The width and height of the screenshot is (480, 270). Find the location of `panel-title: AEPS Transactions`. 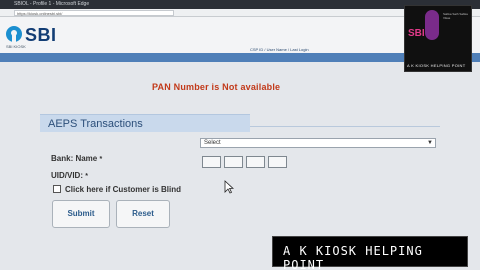

panel-title: AEPS Transactions is located at coordinates (95, 124).